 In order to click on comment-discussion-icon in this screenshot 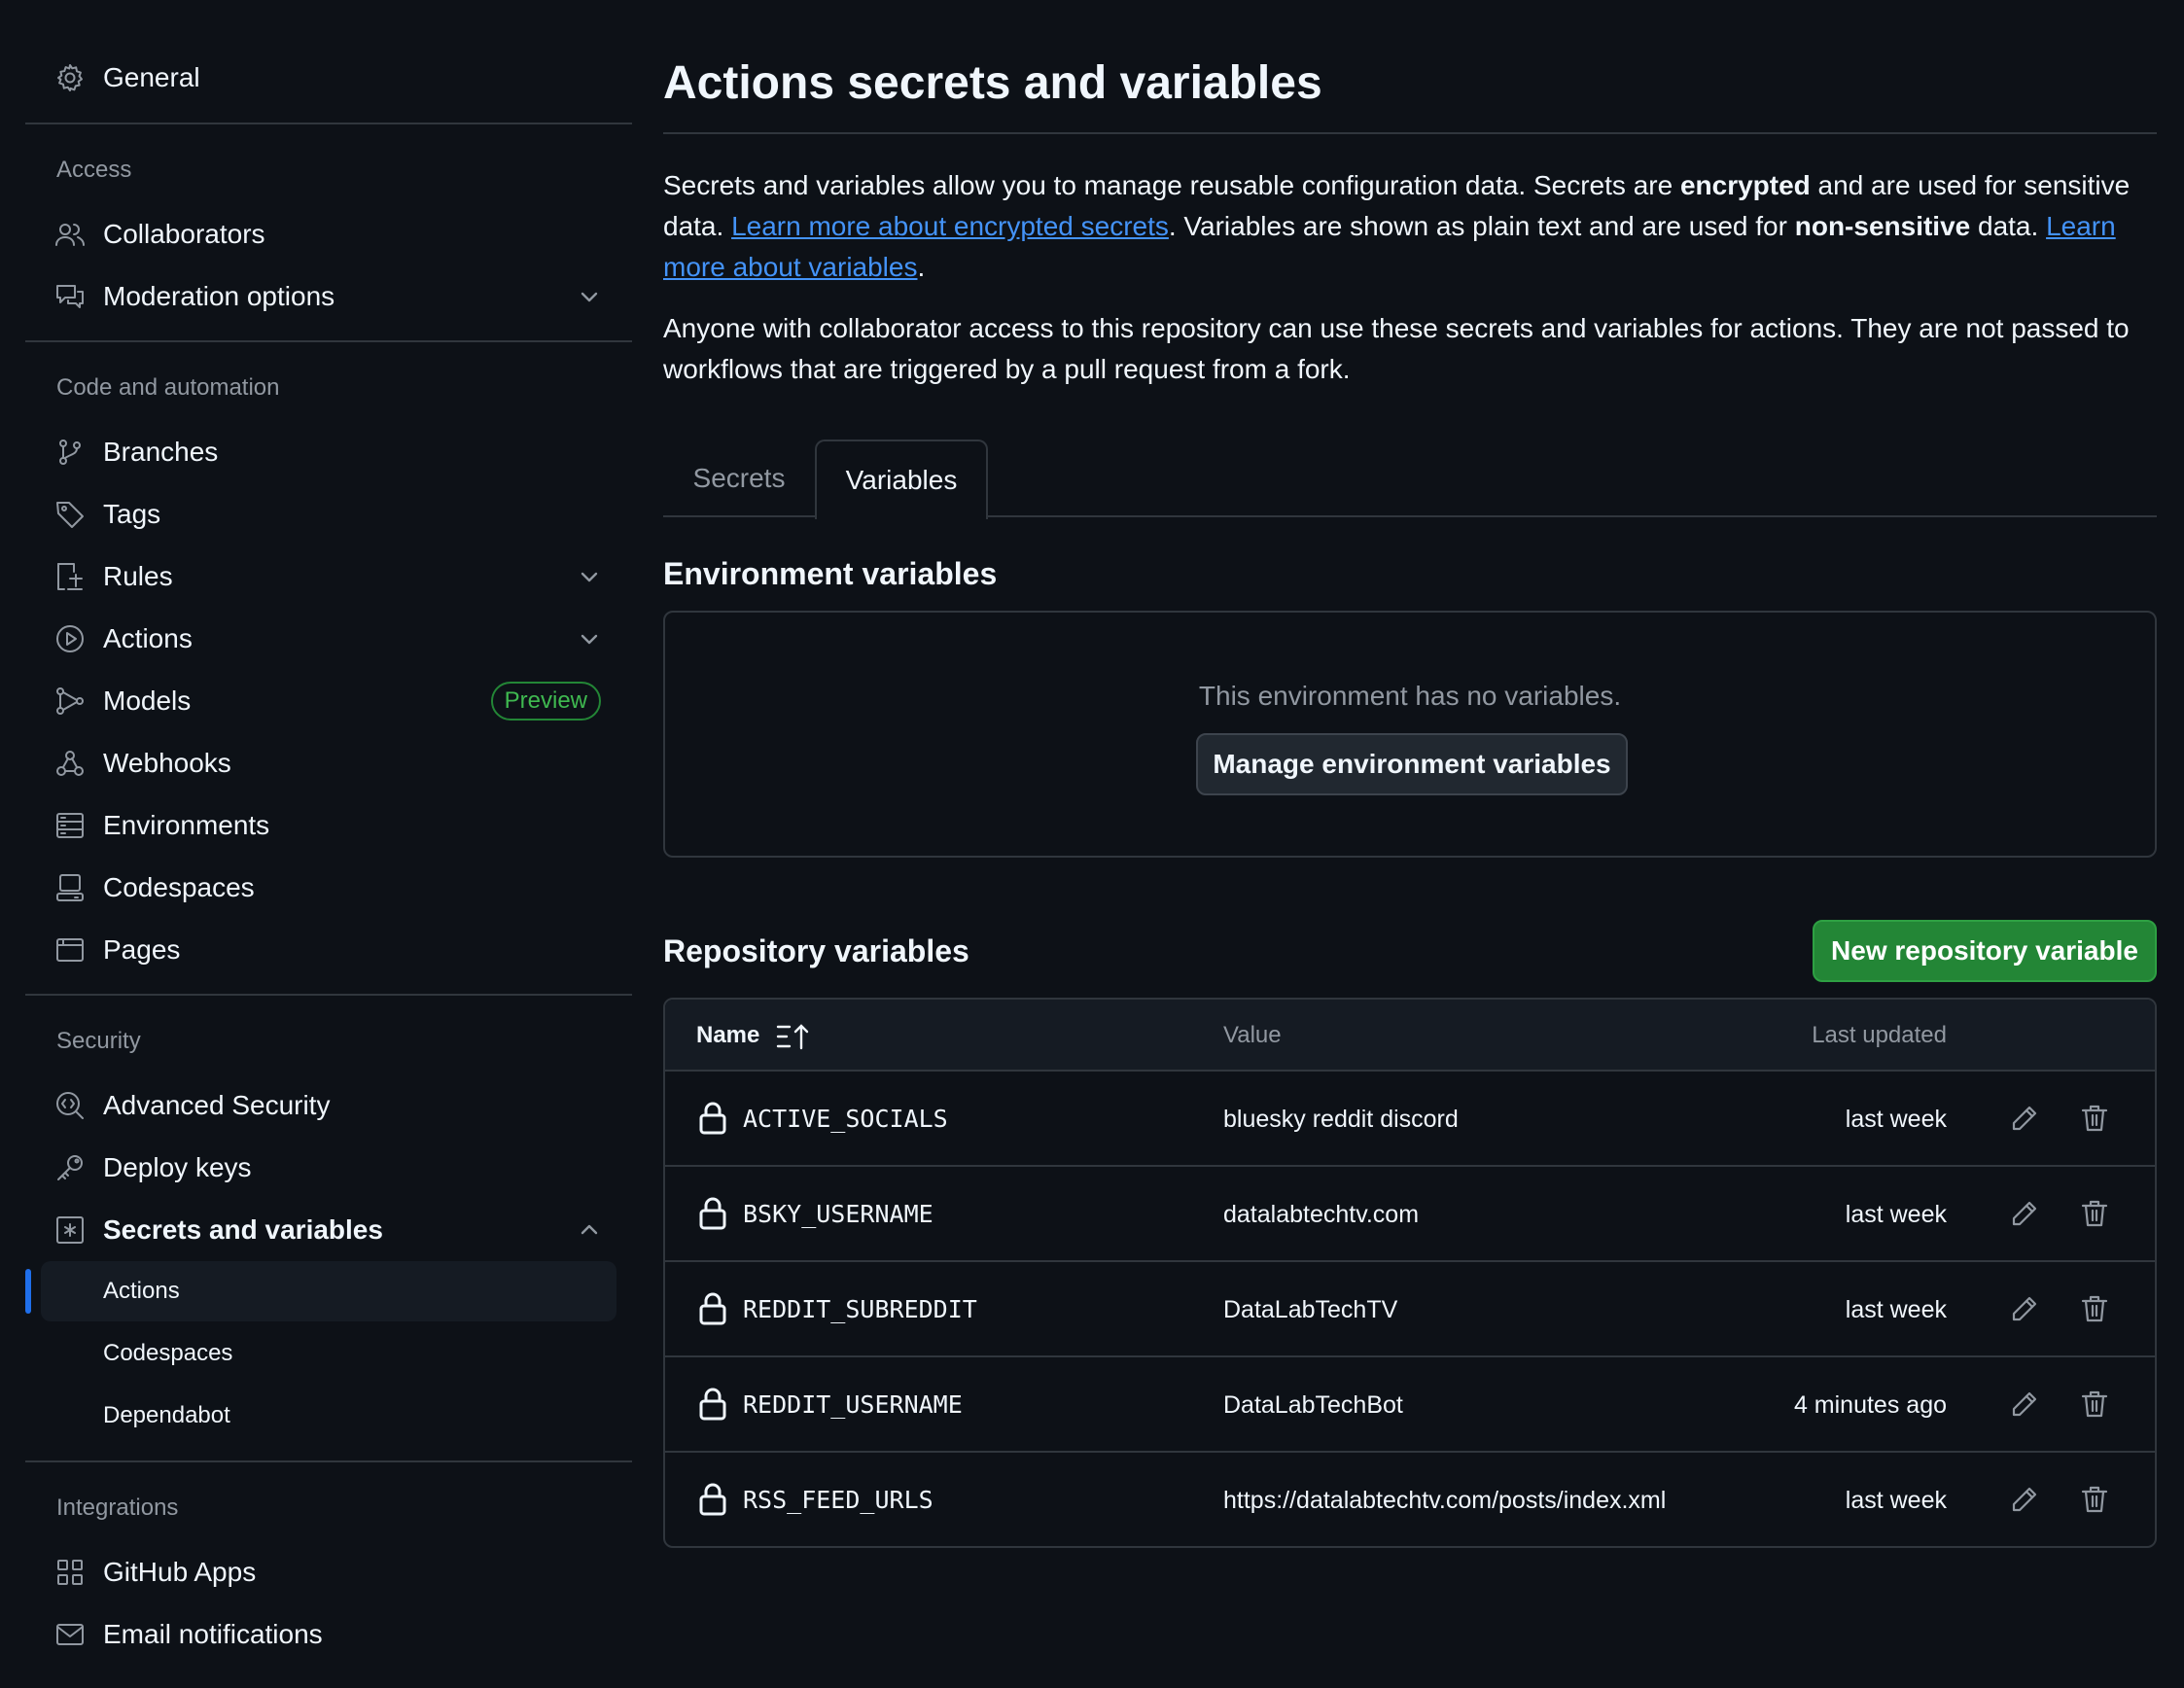, I will do `click(70, 296)`.